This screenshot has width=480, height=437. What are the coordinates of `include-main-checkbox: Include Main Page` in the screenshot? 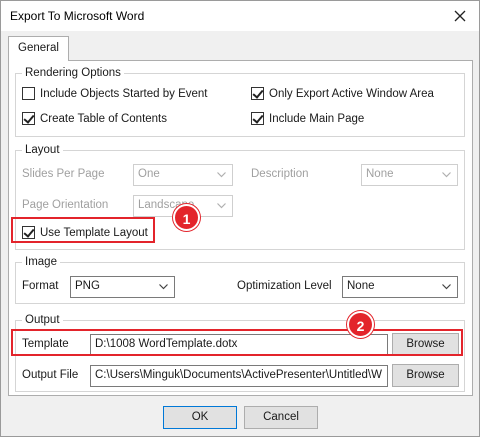 It's located at (307, 118).